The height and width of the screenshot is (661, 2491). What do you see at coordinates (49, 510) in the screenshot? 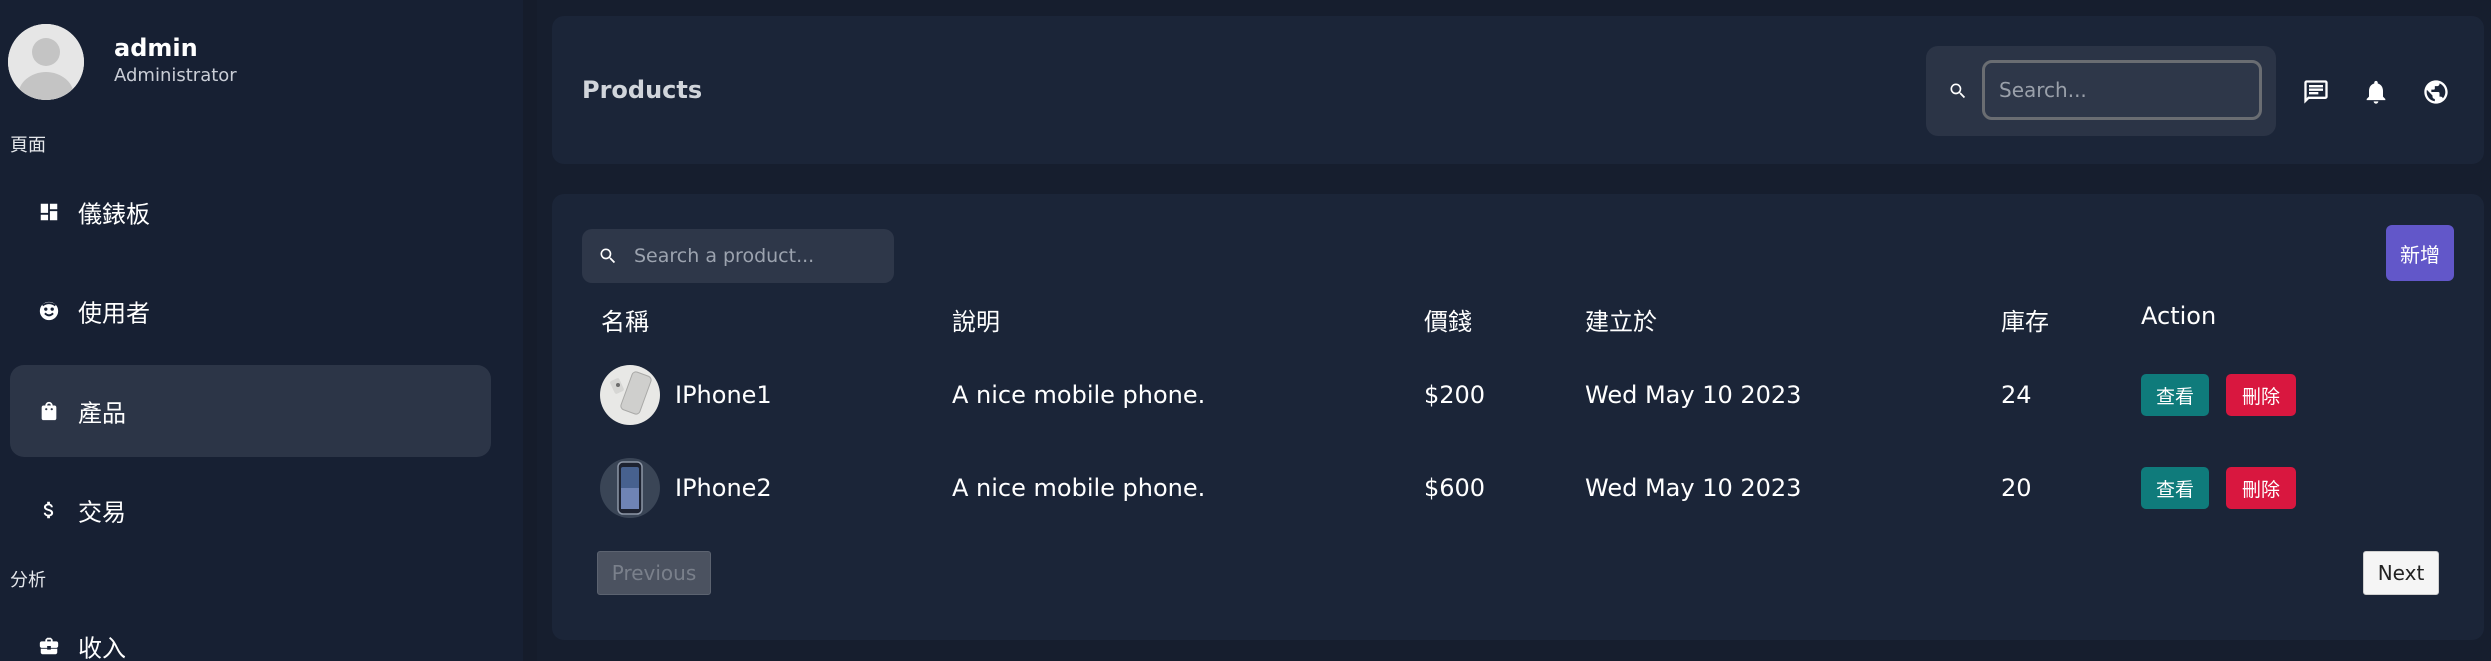
I see `dollar-icon` at bounding box center [49, 510].